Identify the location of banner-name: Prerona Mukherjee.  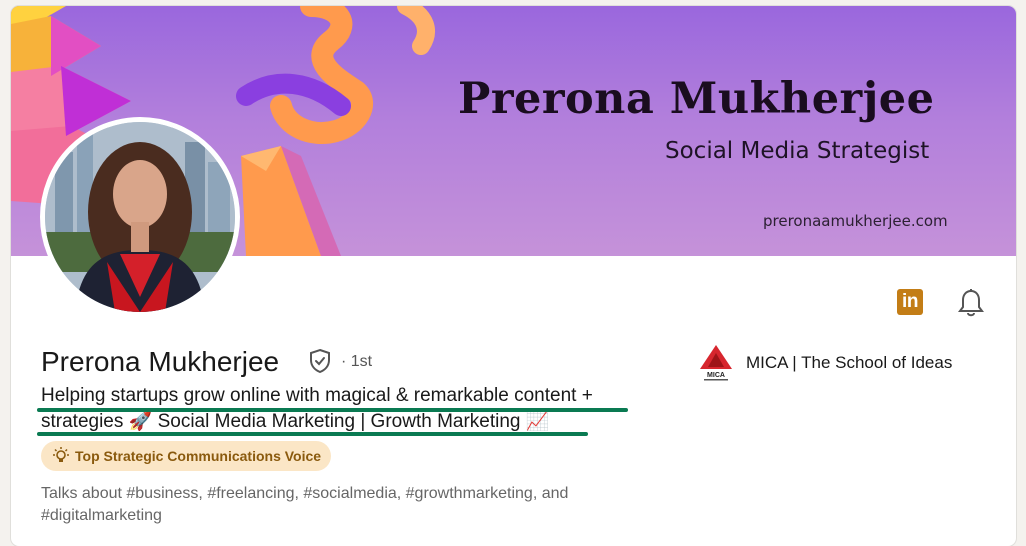
(696, 99).